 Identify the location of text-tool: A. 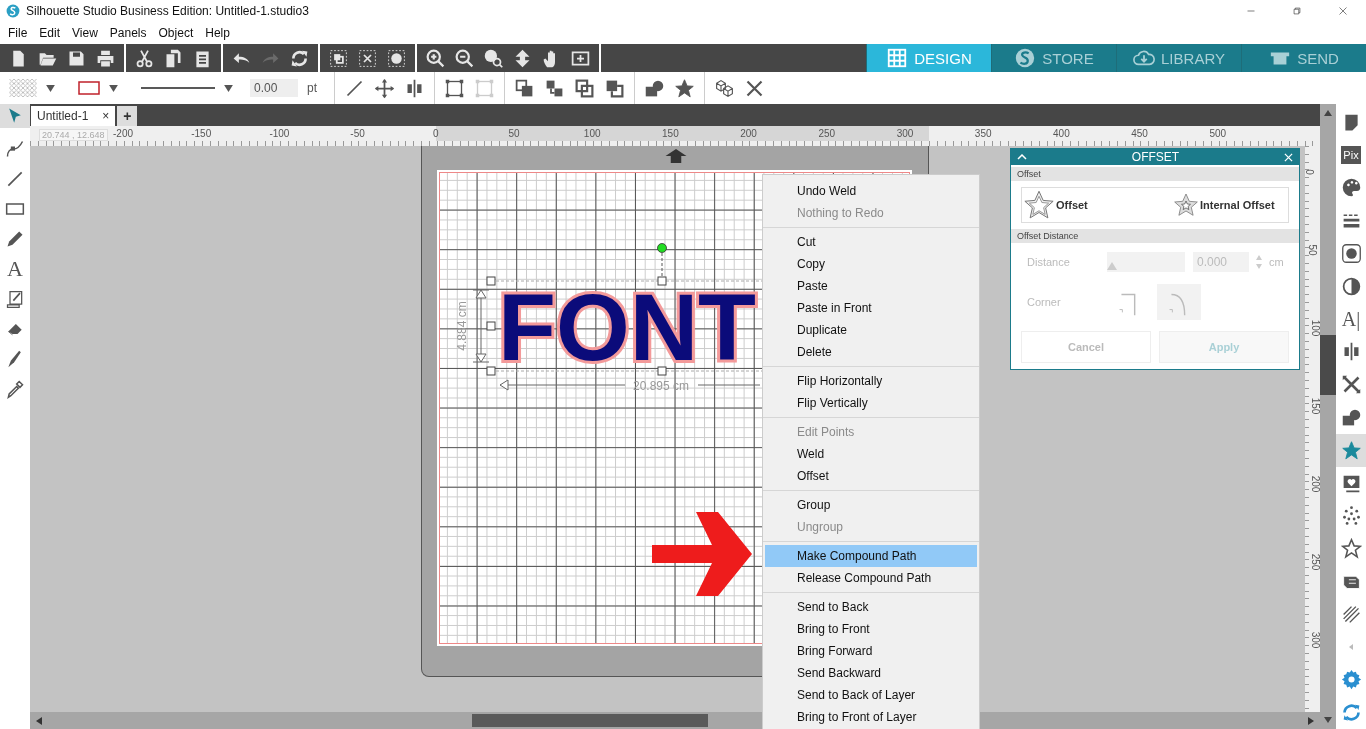
(15, 269).